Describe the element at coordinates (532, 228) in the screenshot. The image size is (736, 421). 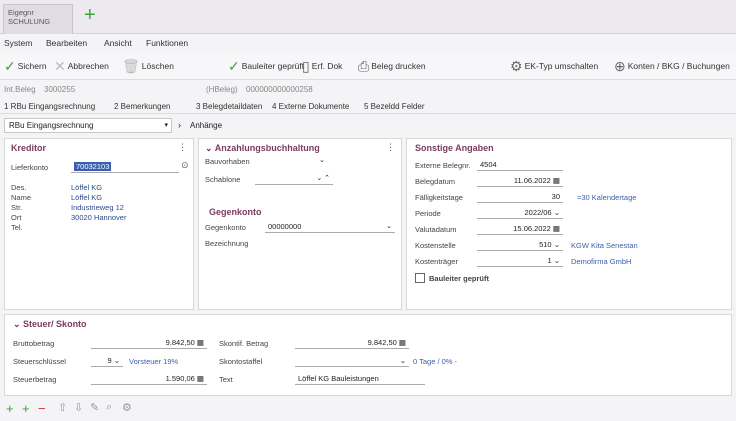
I see `valutadatum-value: 15.06.2022` at that location.